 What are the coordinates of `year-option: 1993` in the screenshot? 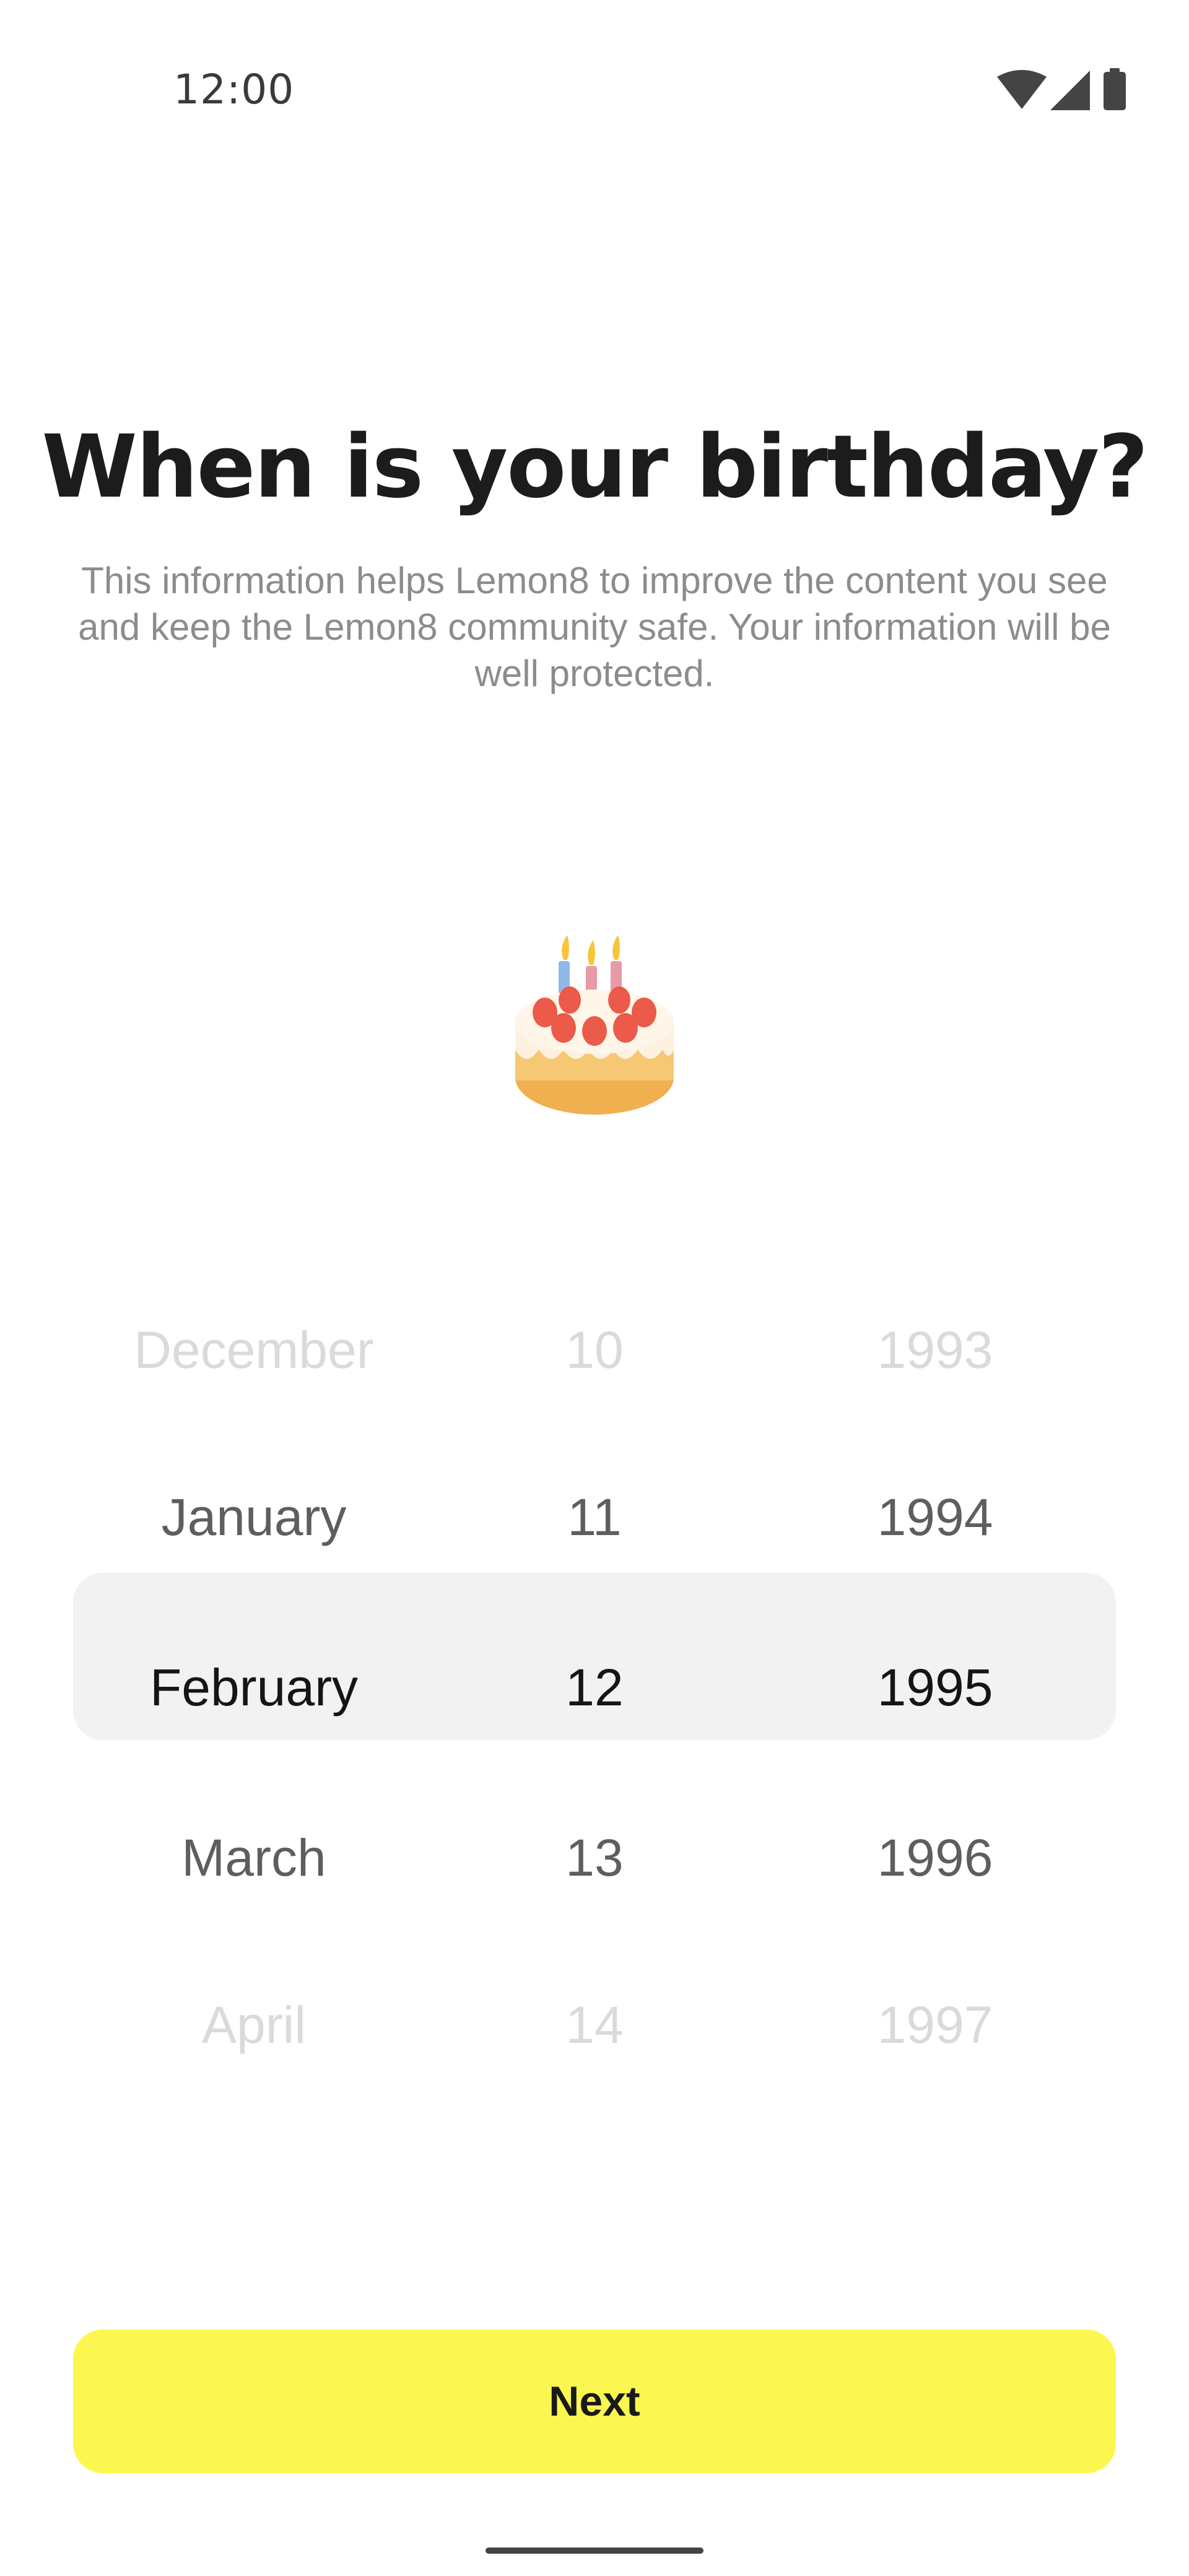 It's located at (935, 1350).